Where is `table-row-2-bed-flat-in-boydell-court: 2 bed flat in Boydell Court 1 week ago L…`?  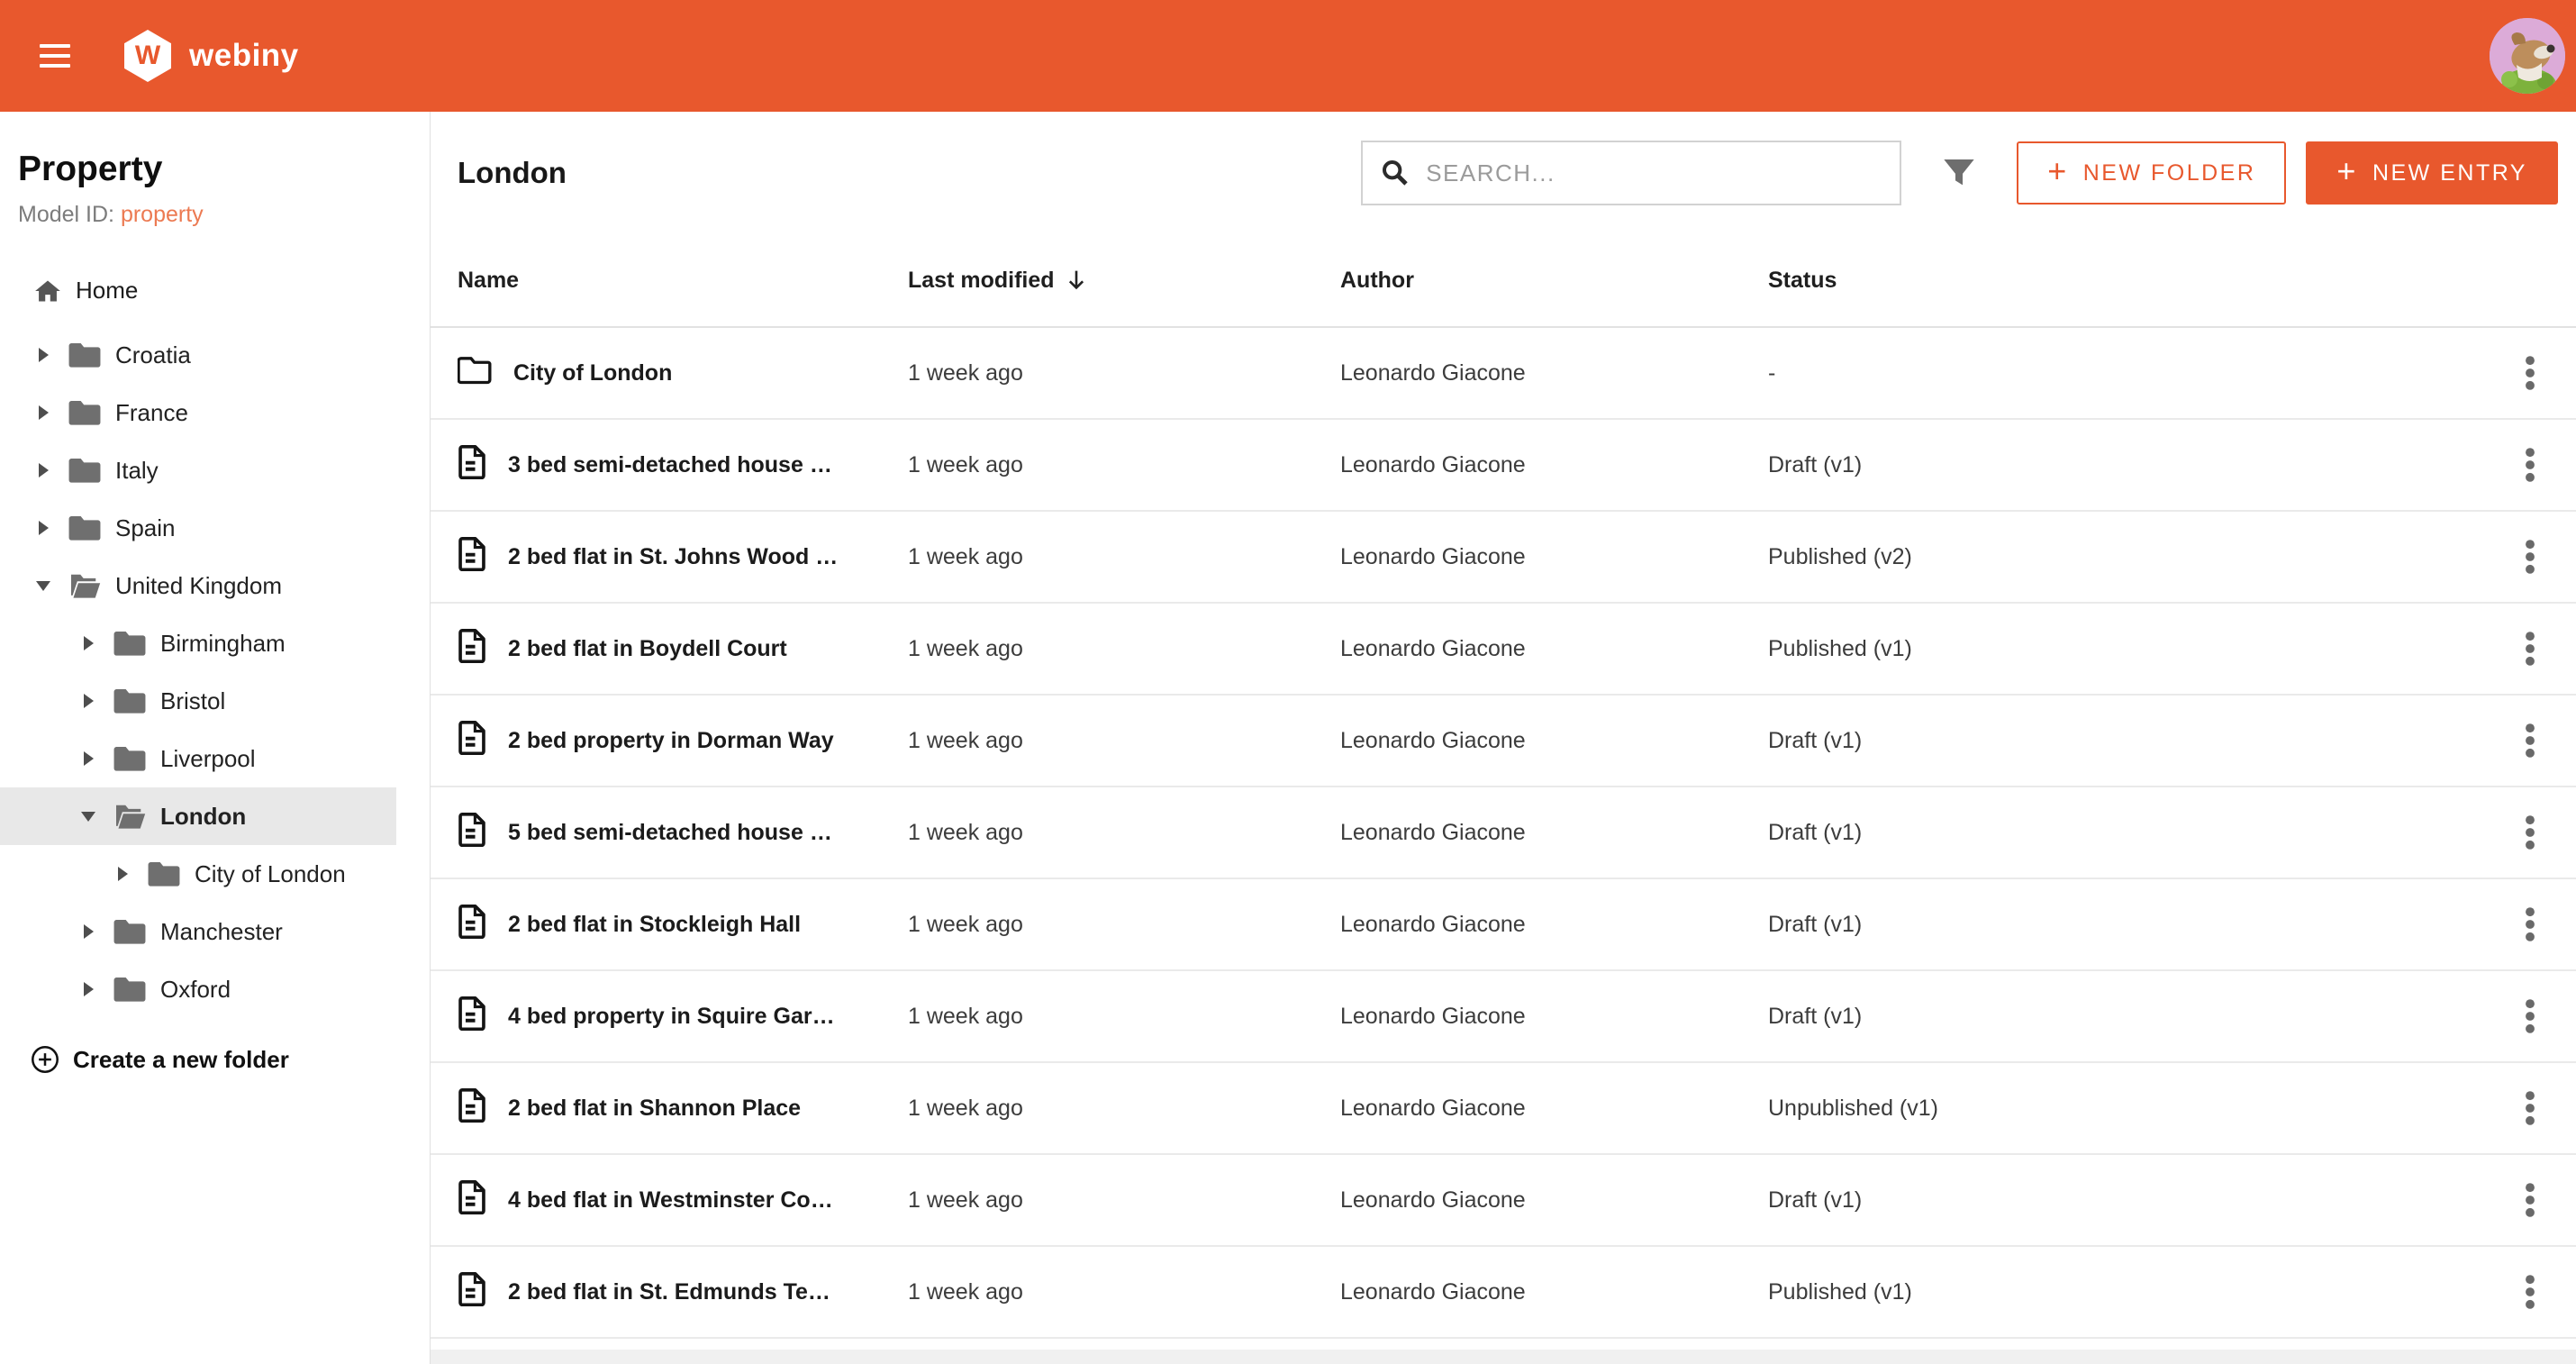
table-row-2-bed-flat-in-boydell-court: 2 bed flat in Boydell Court 1 week ago L… is located at coordinates (1503, 650).